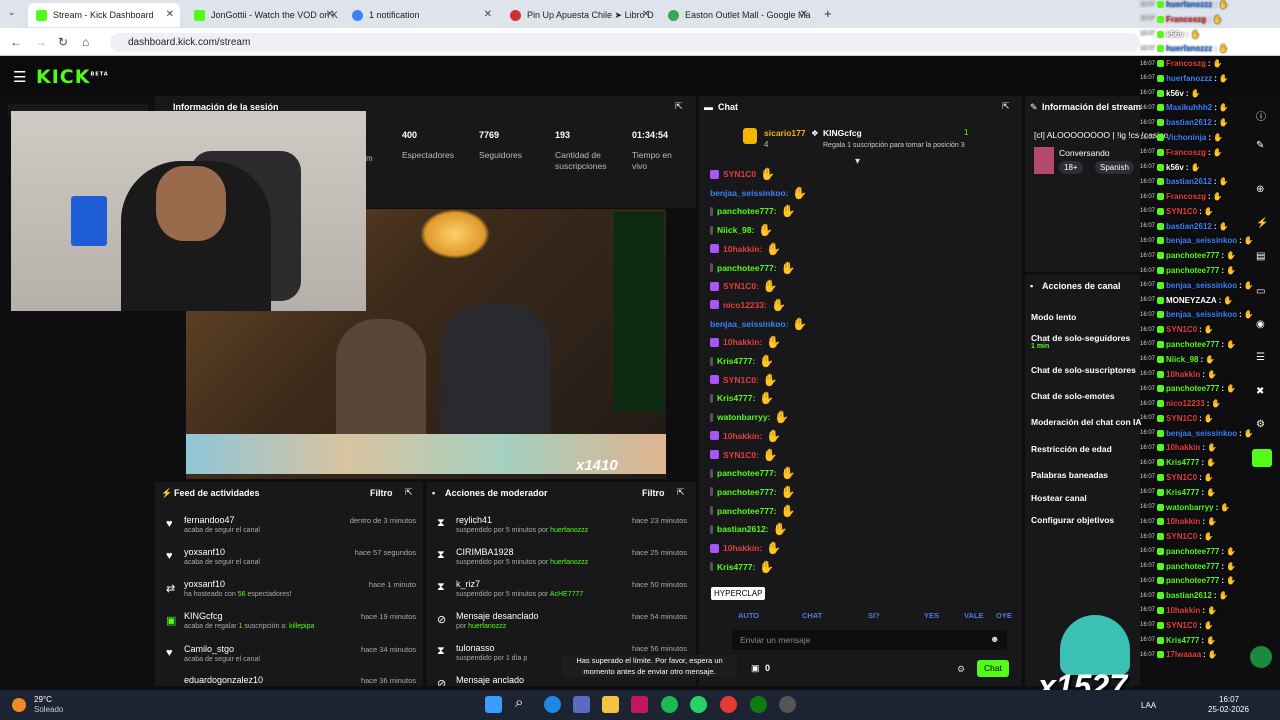 The width and height of the screenshot is (1280, 720). I want to click on leader-name: sicario177, so click(785, 133).